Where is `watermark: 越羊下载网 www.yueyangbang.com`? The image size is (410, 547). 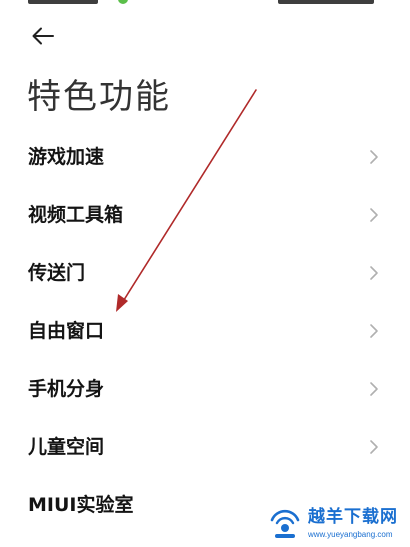 watermark: 越羊下载网 www.yueyangbang.com is located at coordinates (336, 523).